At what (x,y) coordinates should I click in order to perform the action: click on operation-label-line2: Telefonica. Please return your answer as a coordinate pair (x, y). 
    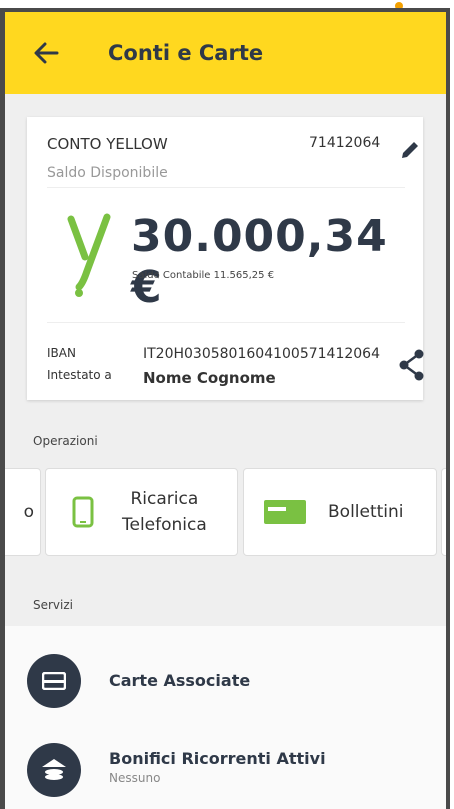
    Looking at the image, I should click on (164, 525).